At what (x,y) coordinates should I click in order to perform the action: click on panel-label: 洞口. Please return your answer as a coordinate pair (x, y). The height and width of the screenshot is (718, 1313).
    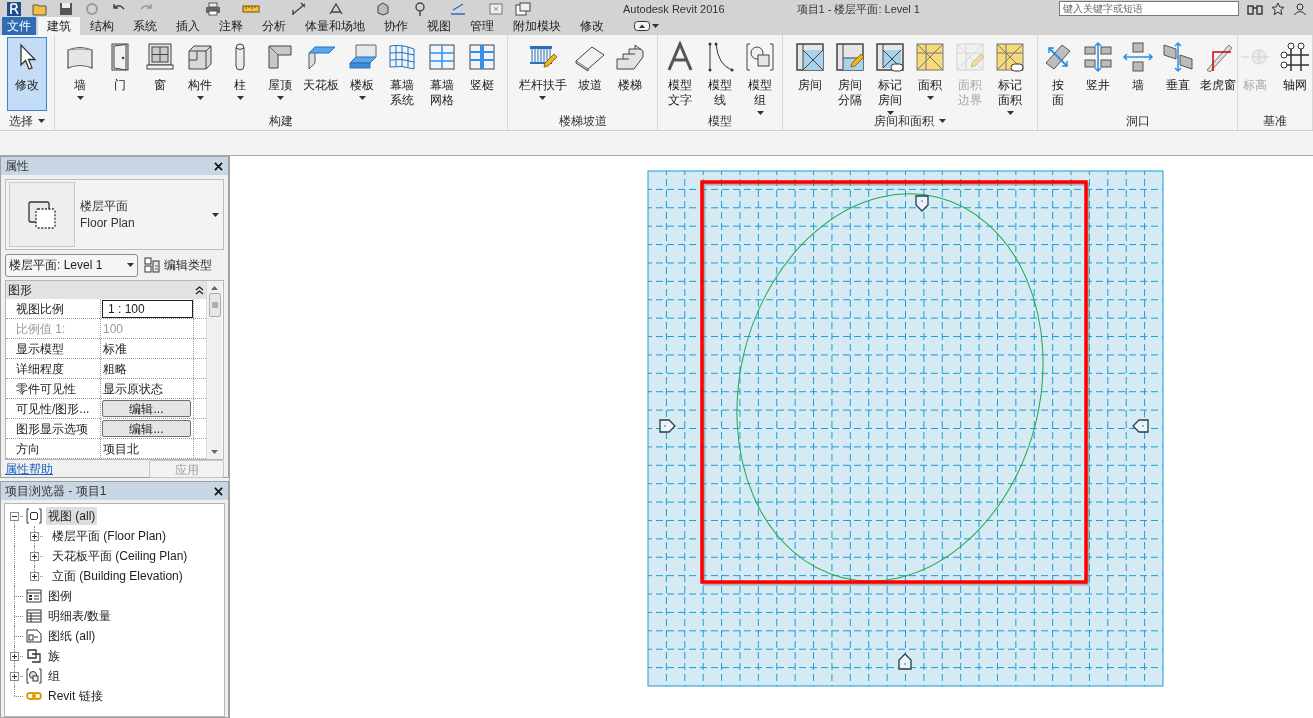
    Looking at the image, I should click on (1137, 121).